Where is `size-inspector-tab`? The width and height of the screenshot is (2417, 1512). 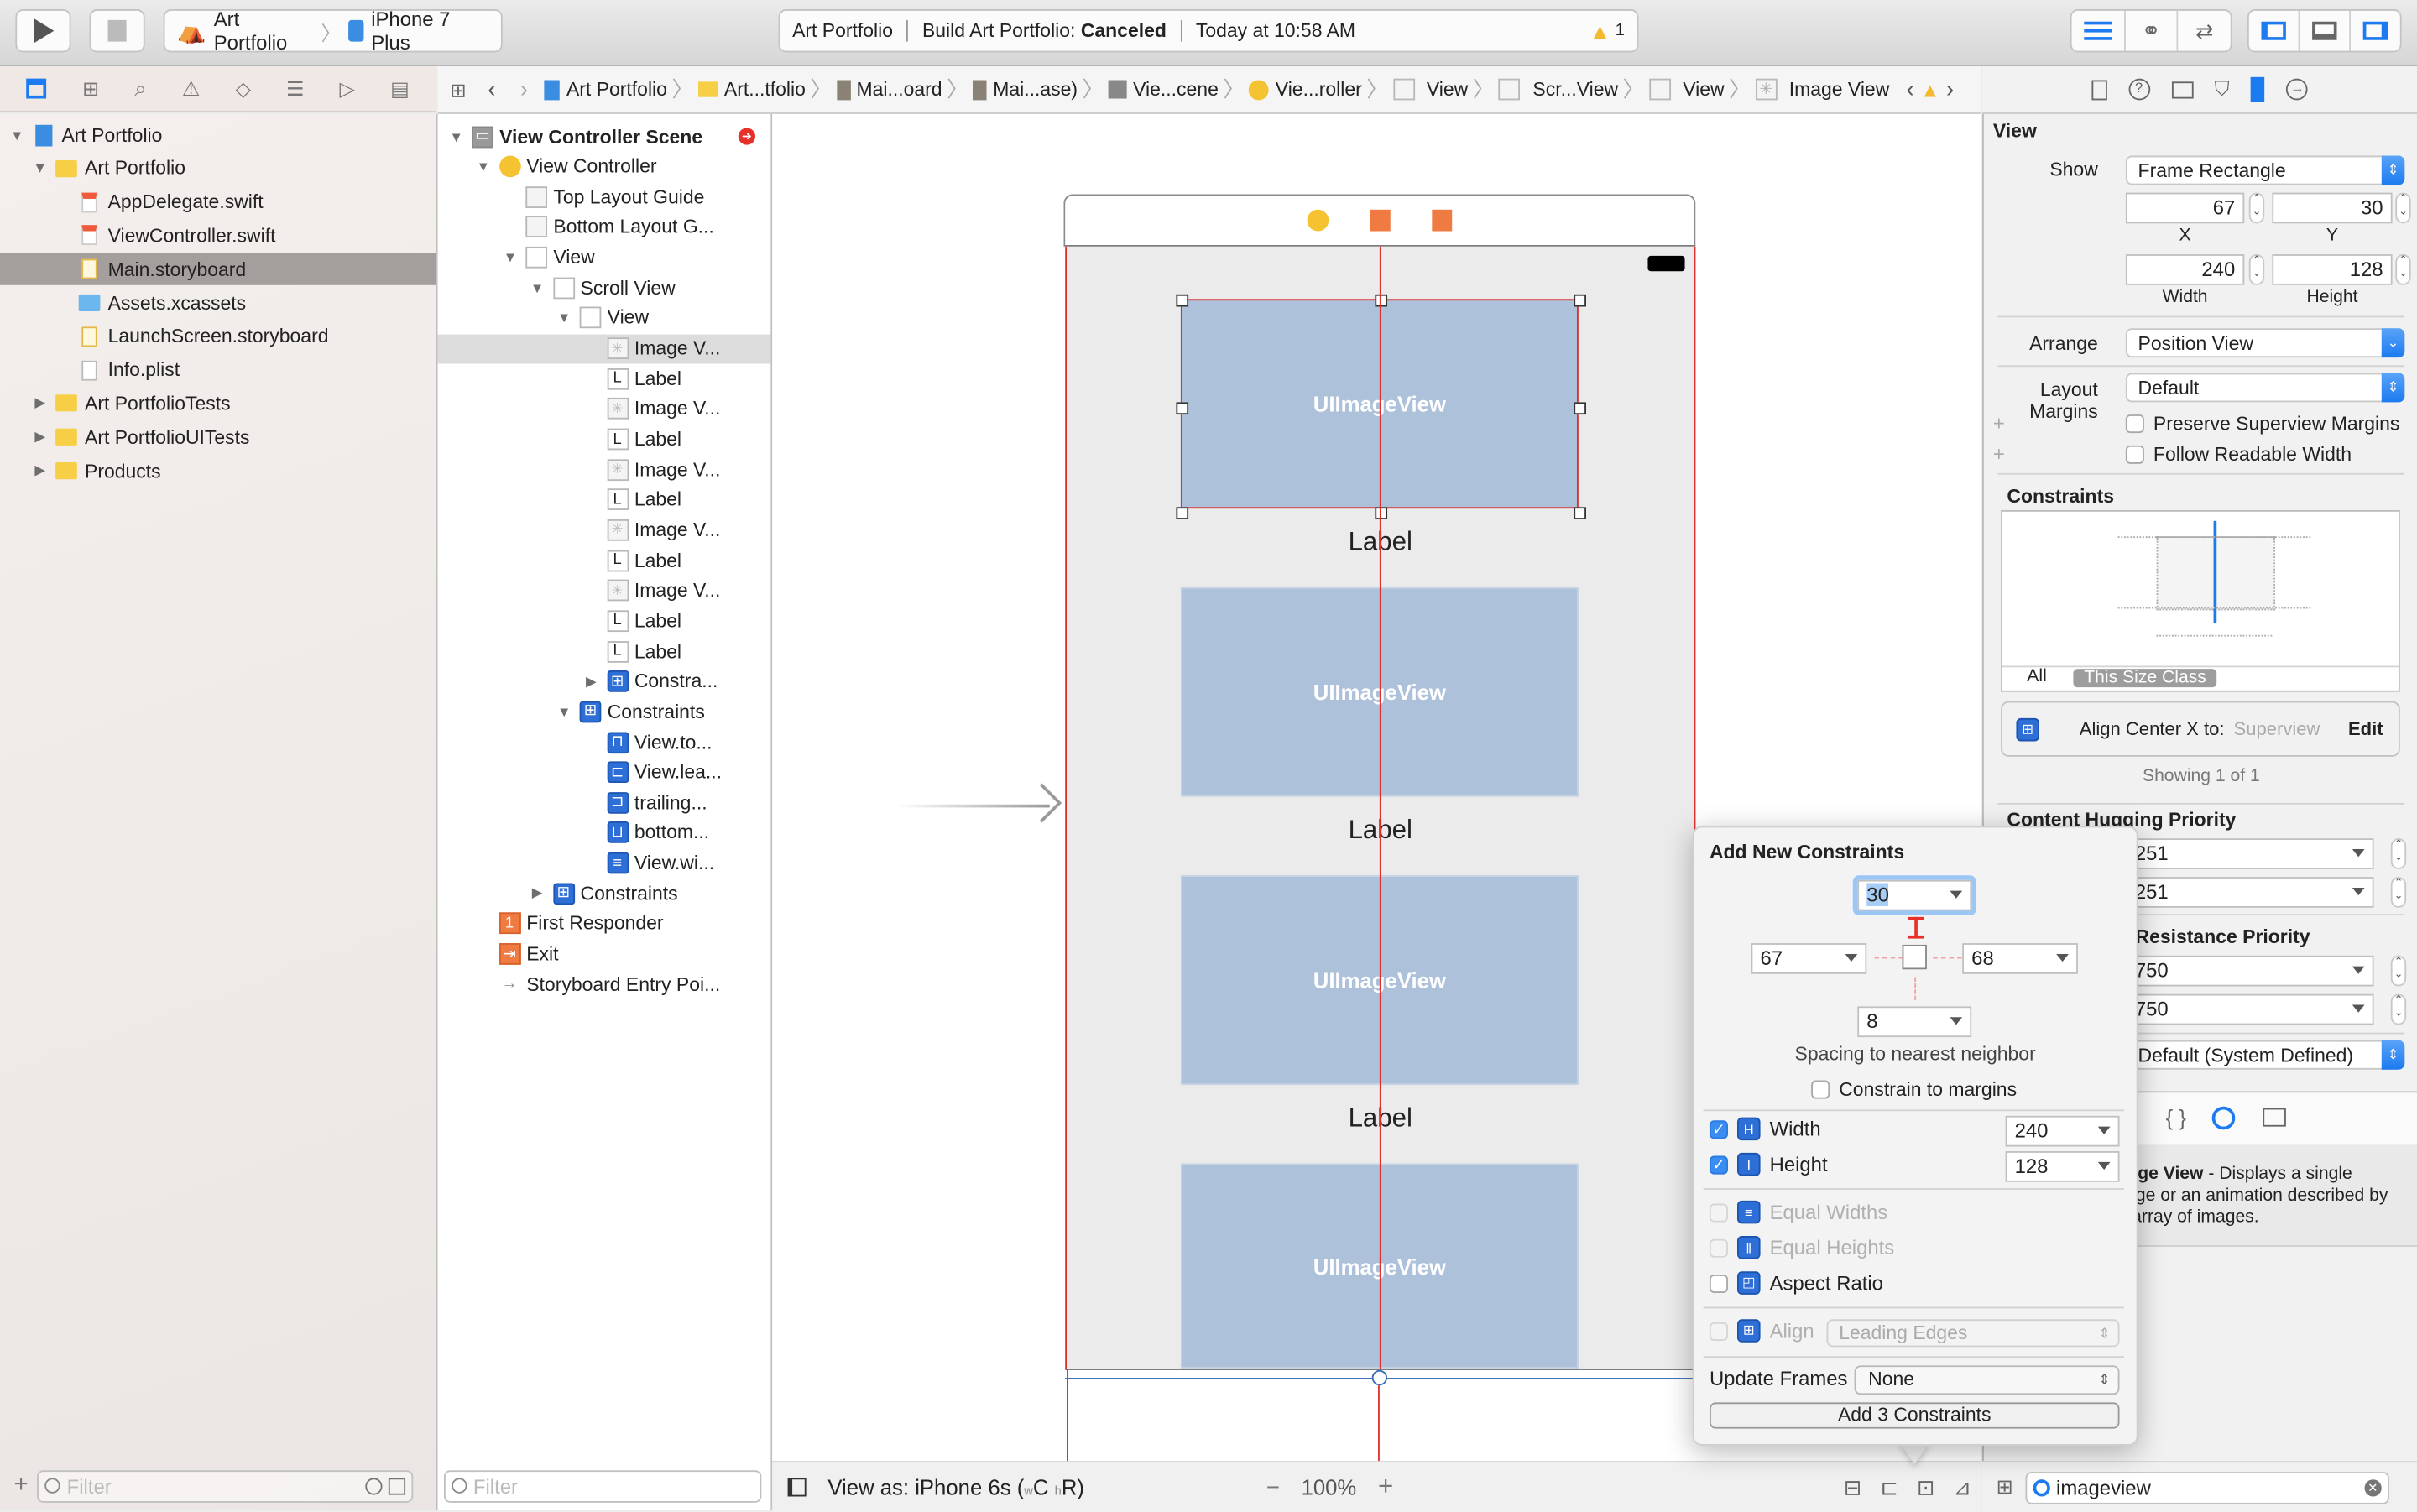
size-inspector-tab is located at coordinates (2258, 89).